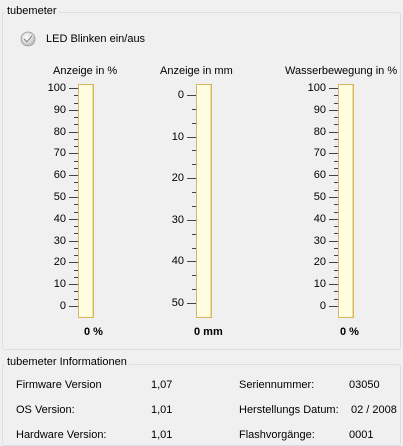 This screenshot has width=403, height=446. Describe the element at coordinates (32, 11) in the screenshot. I see `tubemeter-group-title: tubemeter` at that location.